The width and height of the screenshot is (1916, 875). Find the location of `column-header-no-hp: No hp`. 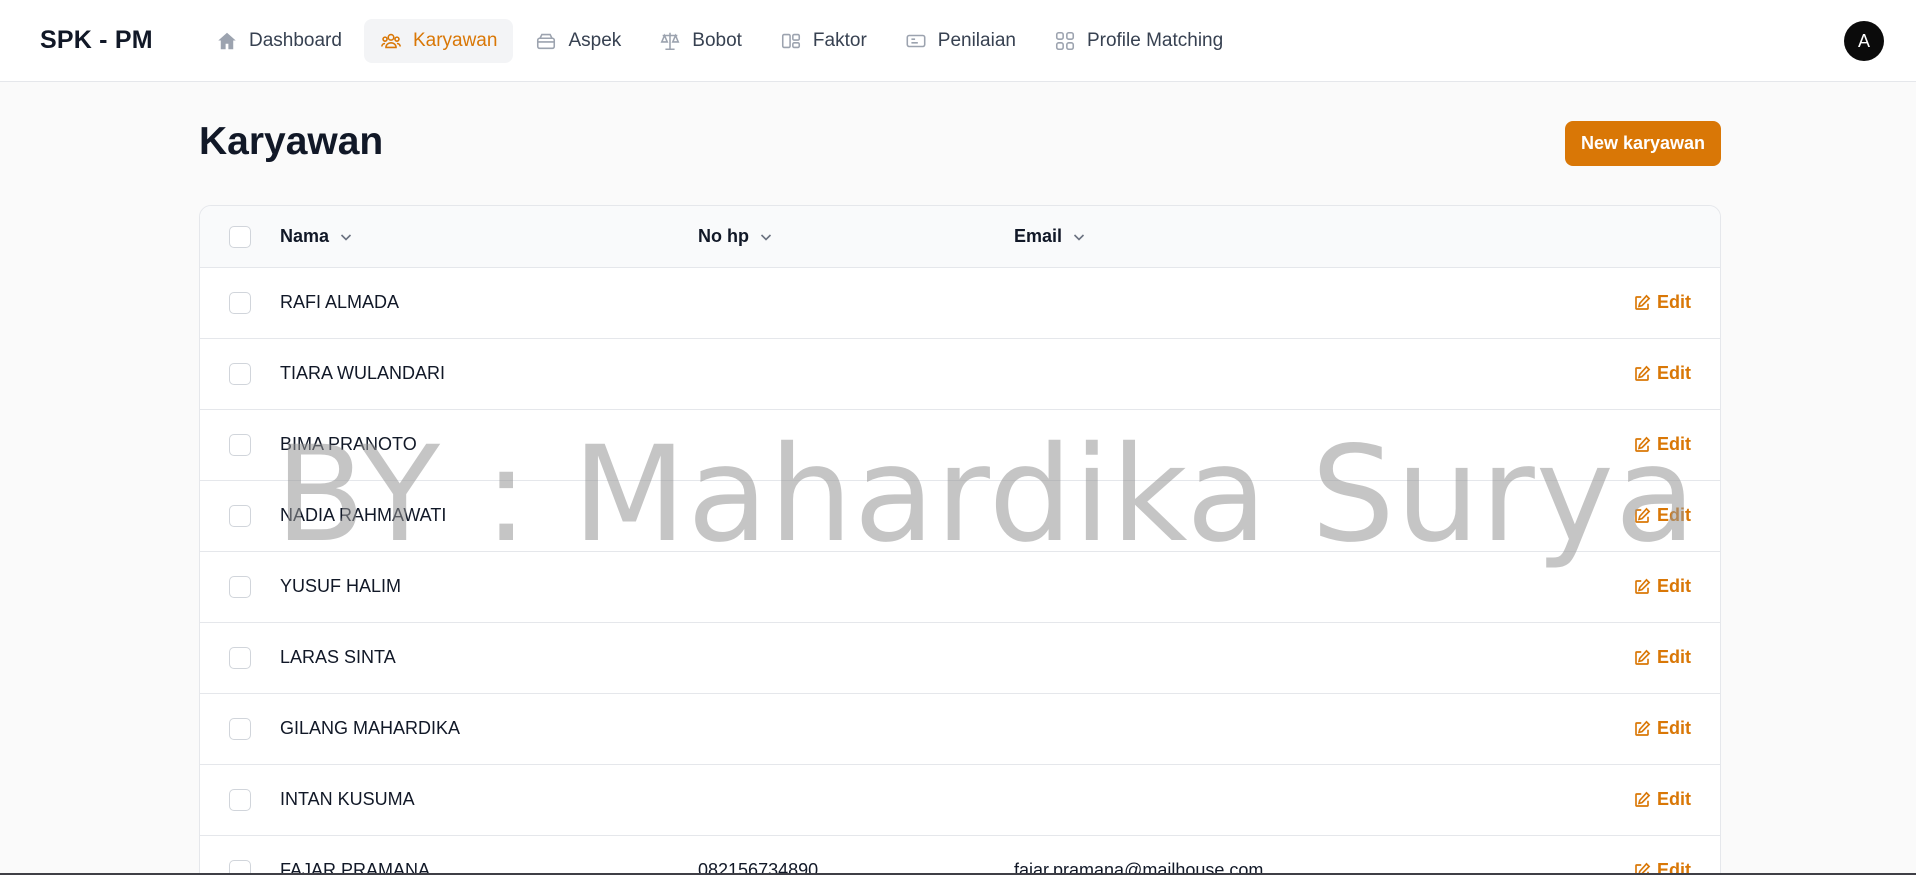

column-header-no-hp: No hp is located at coordinates (736, 236).